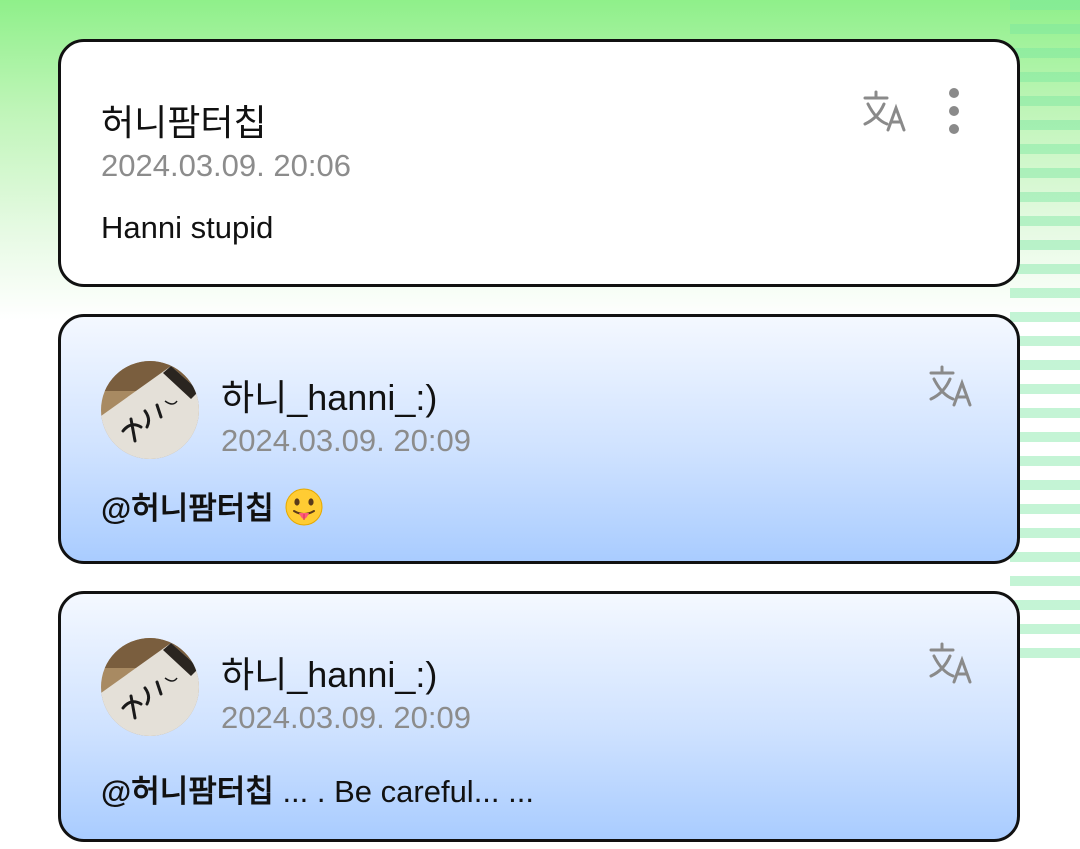 The height and width of the screenshot is (849, 1080). Describe the element at coordinates (954, 113) in the screenshot. I see `more-vertical-icon` at that location.